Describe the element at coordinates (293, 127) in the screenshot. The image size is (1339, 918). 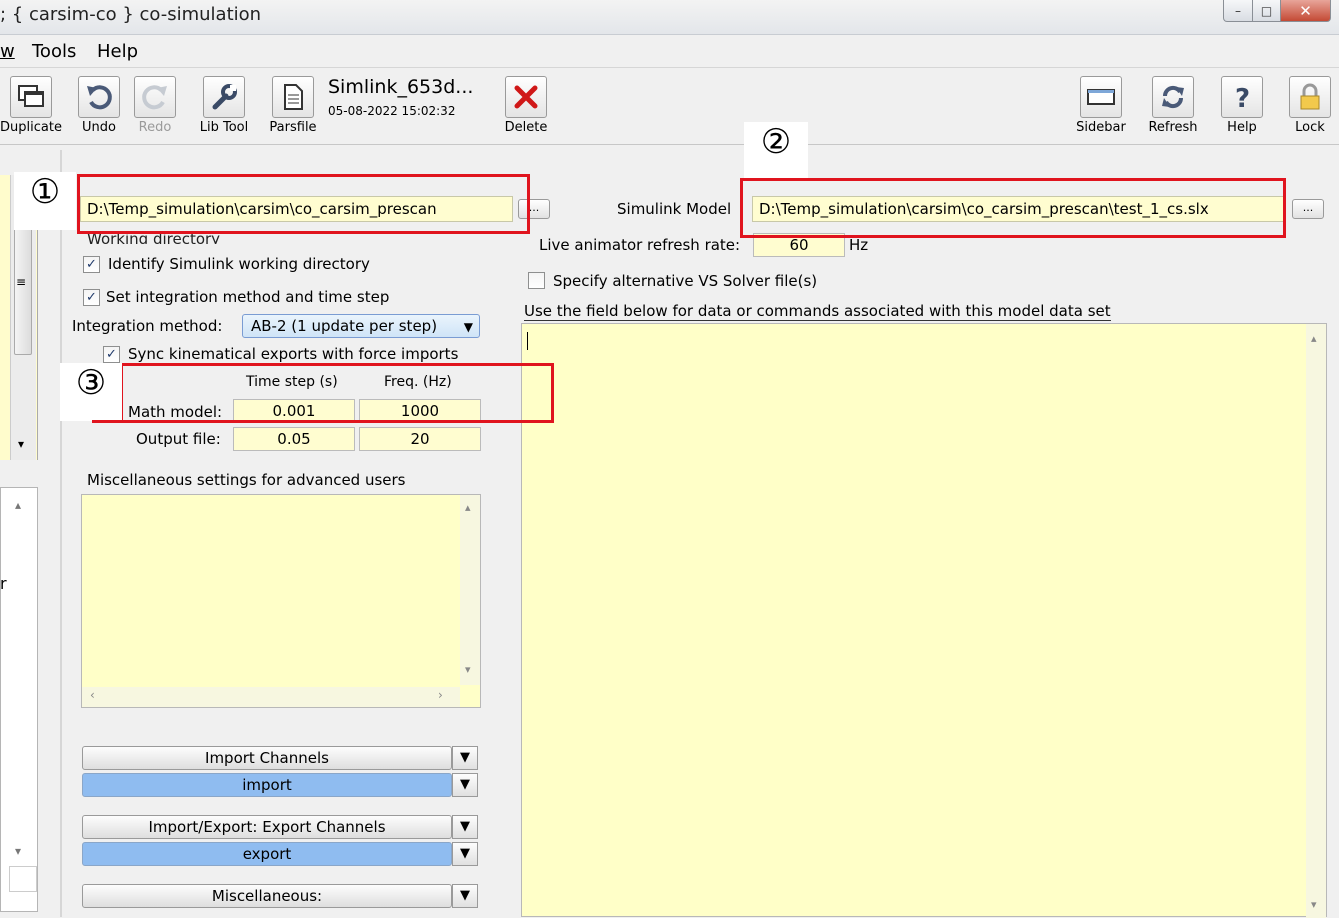
I see `parsfile-label: Parsfile` at that location.